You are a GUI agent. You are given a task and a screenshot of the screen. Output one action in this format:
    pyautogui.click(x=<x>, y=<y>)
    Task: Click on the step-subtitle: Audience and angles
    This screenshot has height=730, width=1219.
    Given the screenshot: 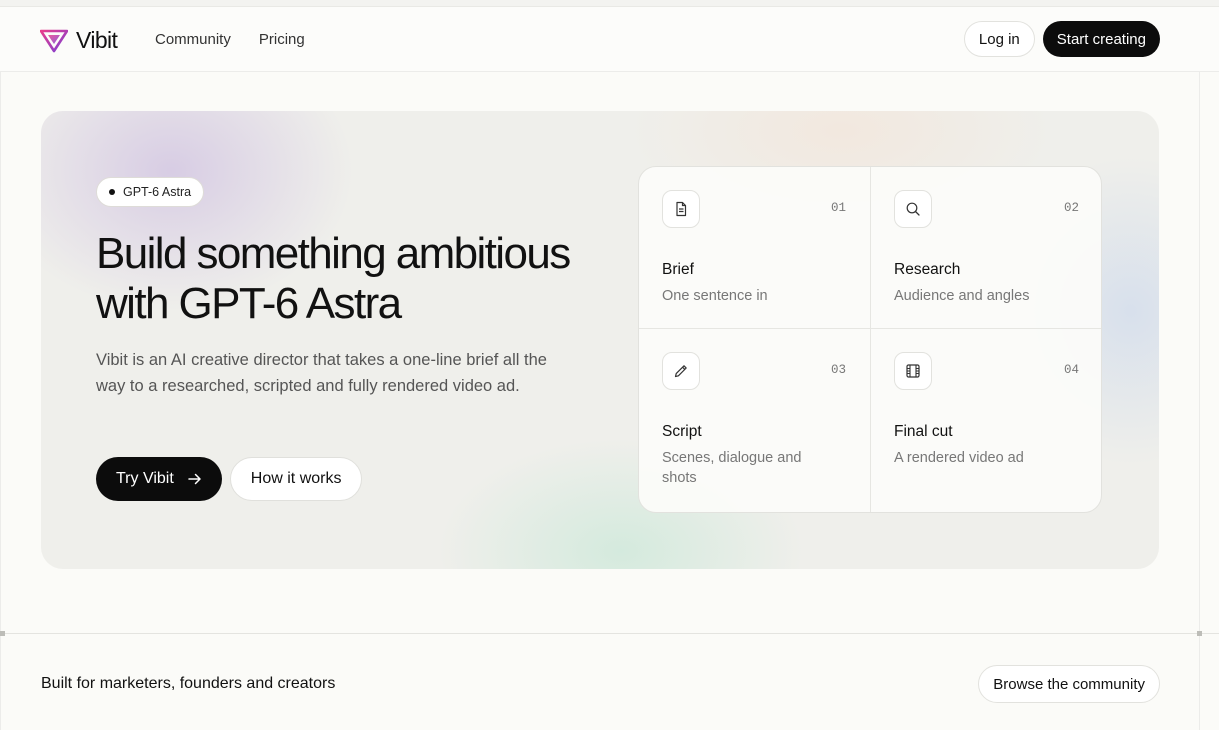 What is the action you would take?
    pyautogui.click(x=962, y=296)
    